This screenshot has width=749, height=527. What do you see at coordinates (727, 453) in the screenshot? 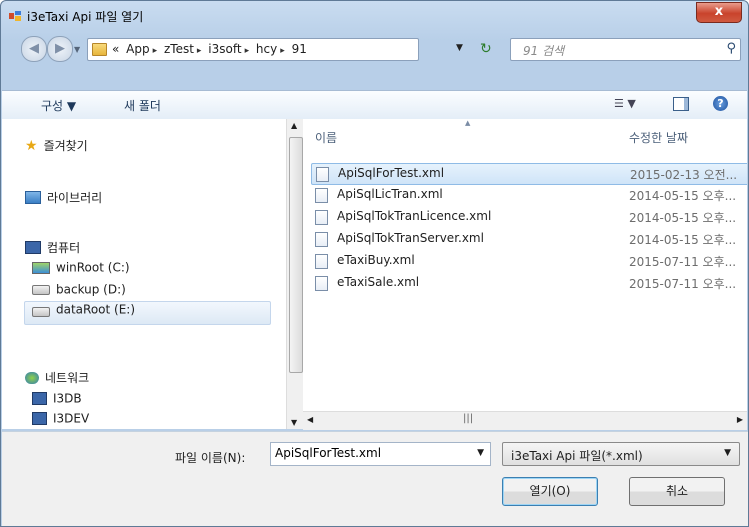
I see `file-type-dropdown-icon: ▼` at bounding box center [727, 453].